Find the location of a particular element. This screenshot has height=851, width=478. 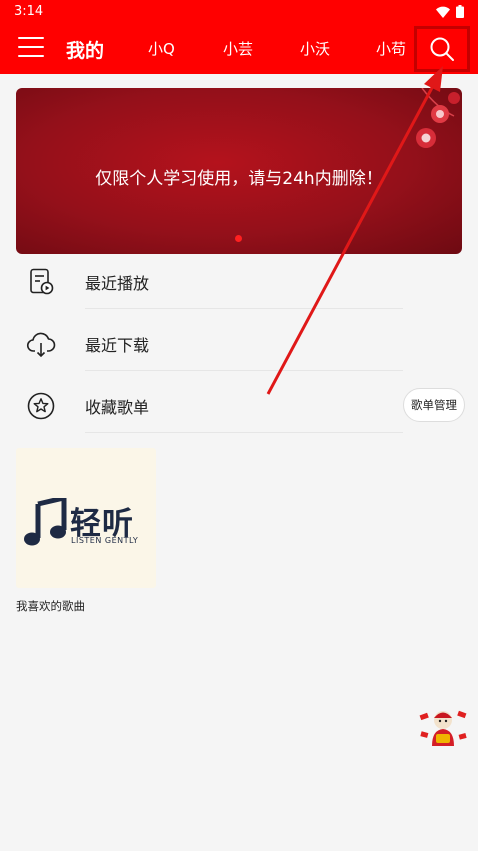

playlist-card: 轻听 LISTEN GENTLY 我喜欢的歌曲 is located at coordinates (86, 531).